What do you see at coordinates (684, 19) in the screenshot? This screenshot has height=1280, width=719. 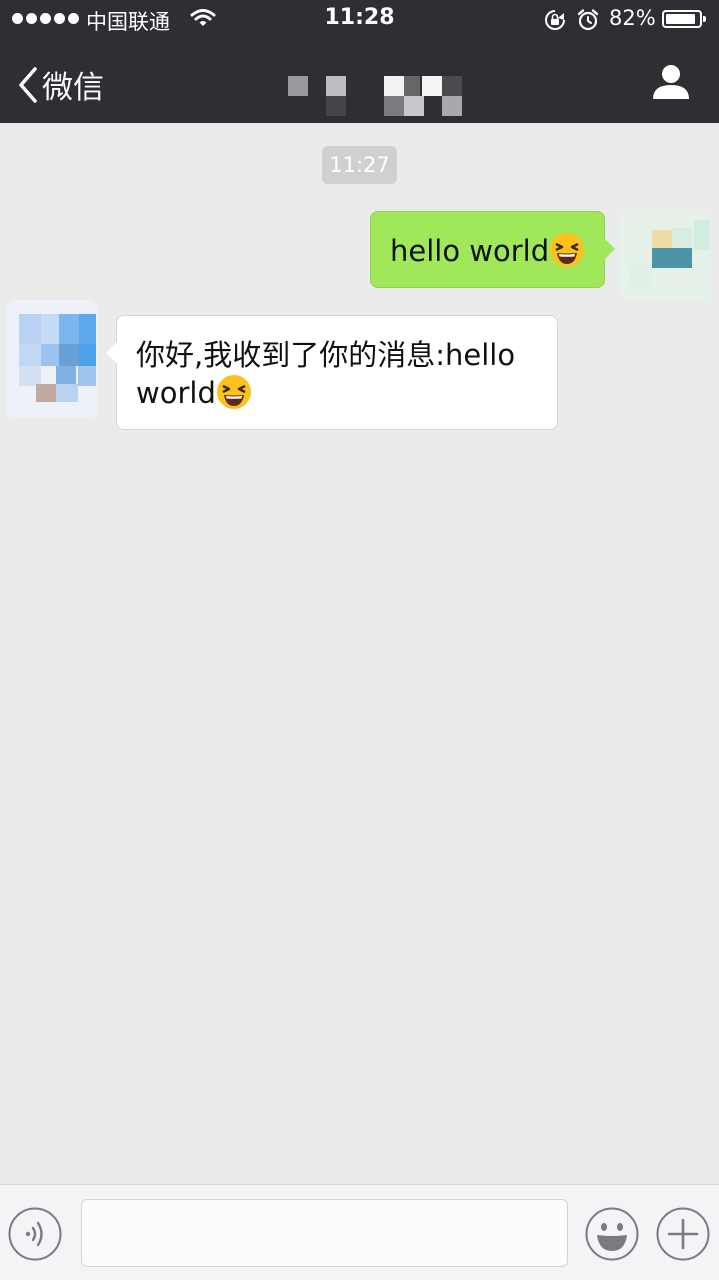 I see `battery-icon` at bounding box center [684, 19].